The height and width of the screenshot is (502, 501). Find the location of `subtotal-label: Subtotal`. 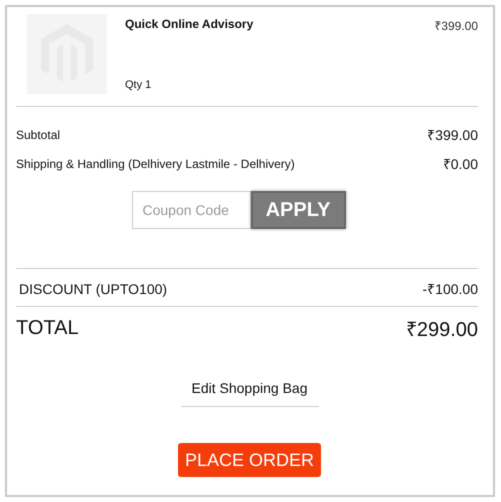

subtotal-label: Subtotal is located at coordinates (38, 135).